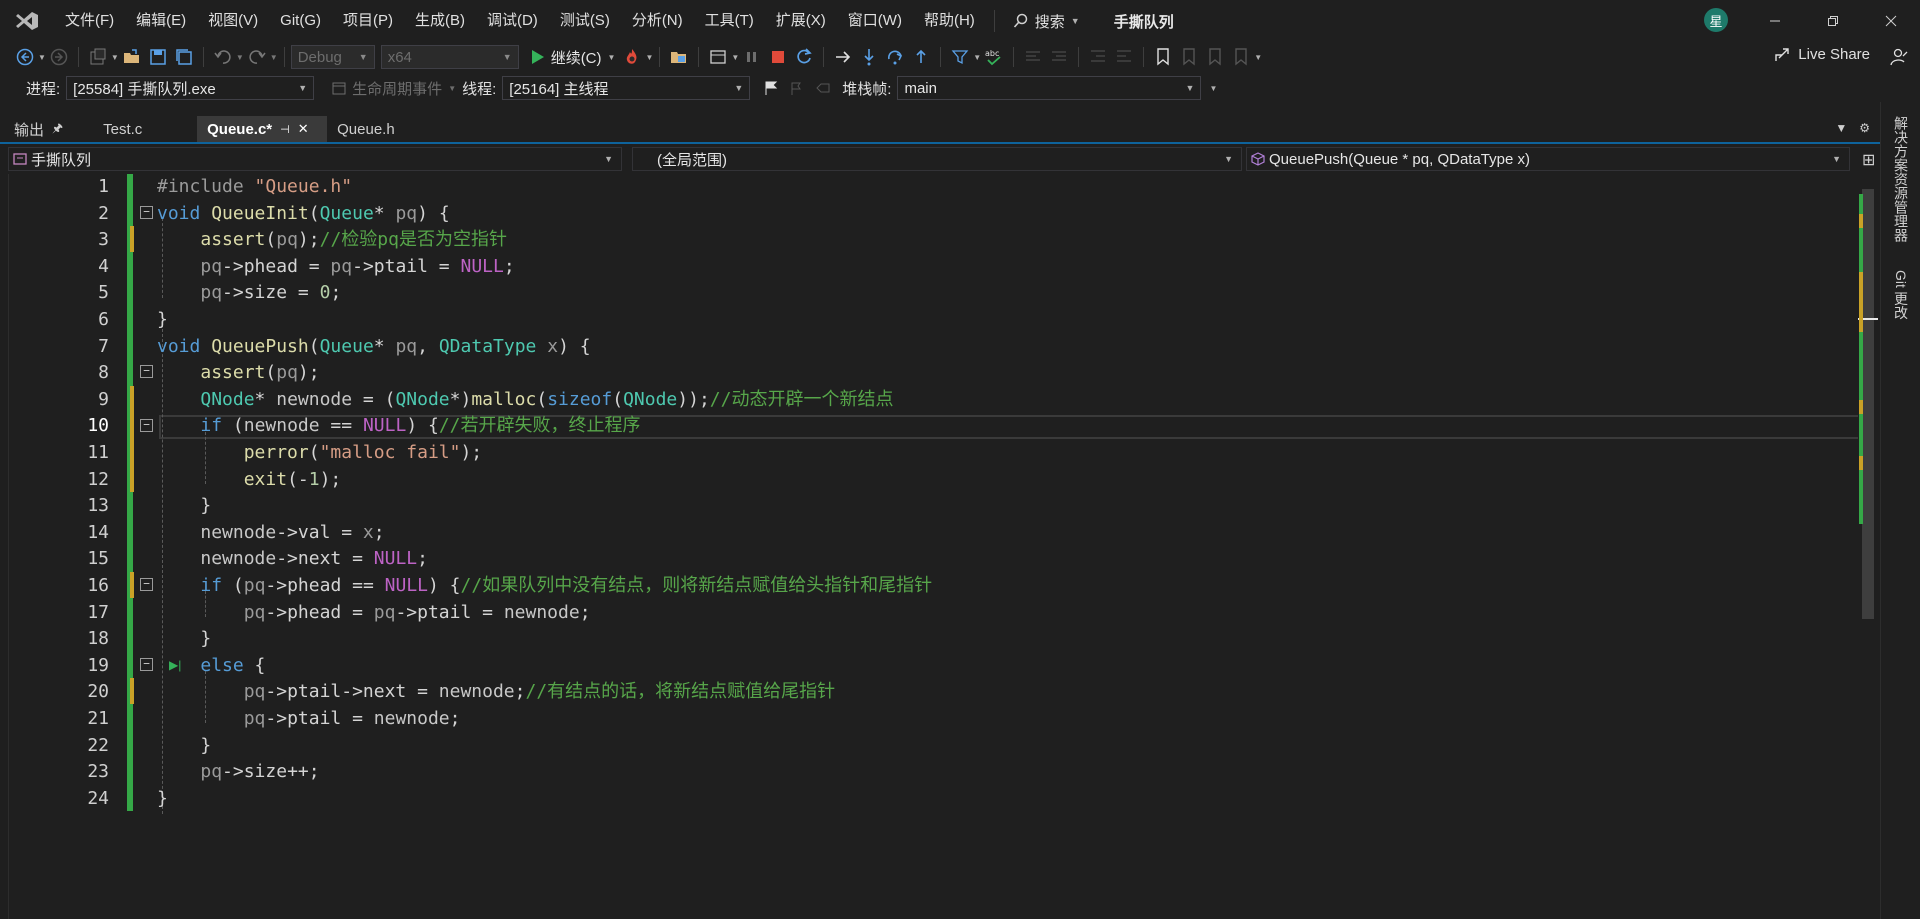  Describe the element at coordinates (249, 480) in the screenshot. I see `code-line: exit(-1);` at that location.